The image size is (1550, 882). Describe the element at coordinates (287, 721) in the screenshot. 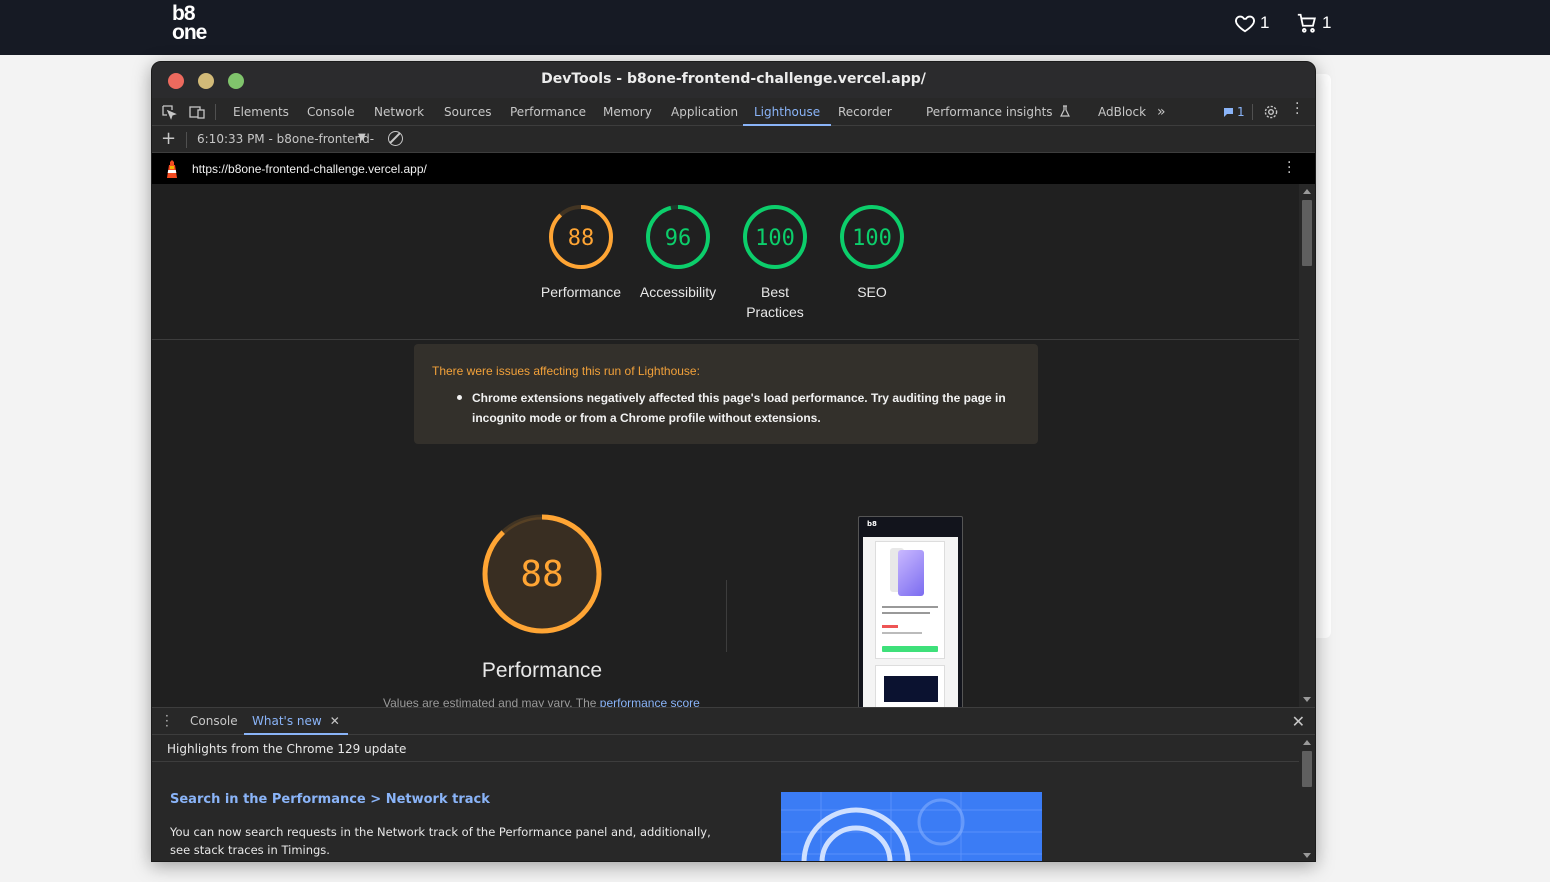

I see `drawer-tab-whats-new-label: What's new` at that location.